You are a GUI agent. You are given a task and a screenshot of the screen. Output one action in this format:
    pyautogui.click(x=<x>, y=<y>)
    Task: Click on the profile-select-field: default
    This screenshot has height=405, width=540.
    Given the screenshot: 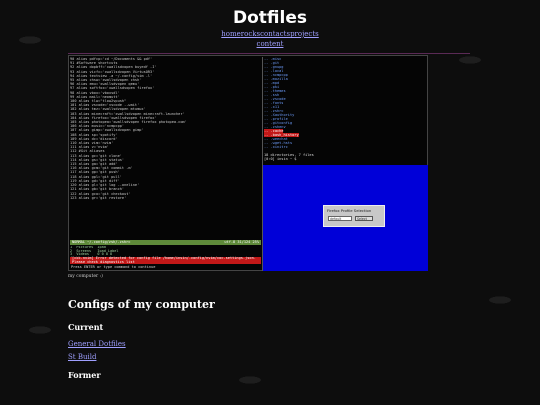 What is the action you would take?
    pyautogui.click(x=340, y=218)
    